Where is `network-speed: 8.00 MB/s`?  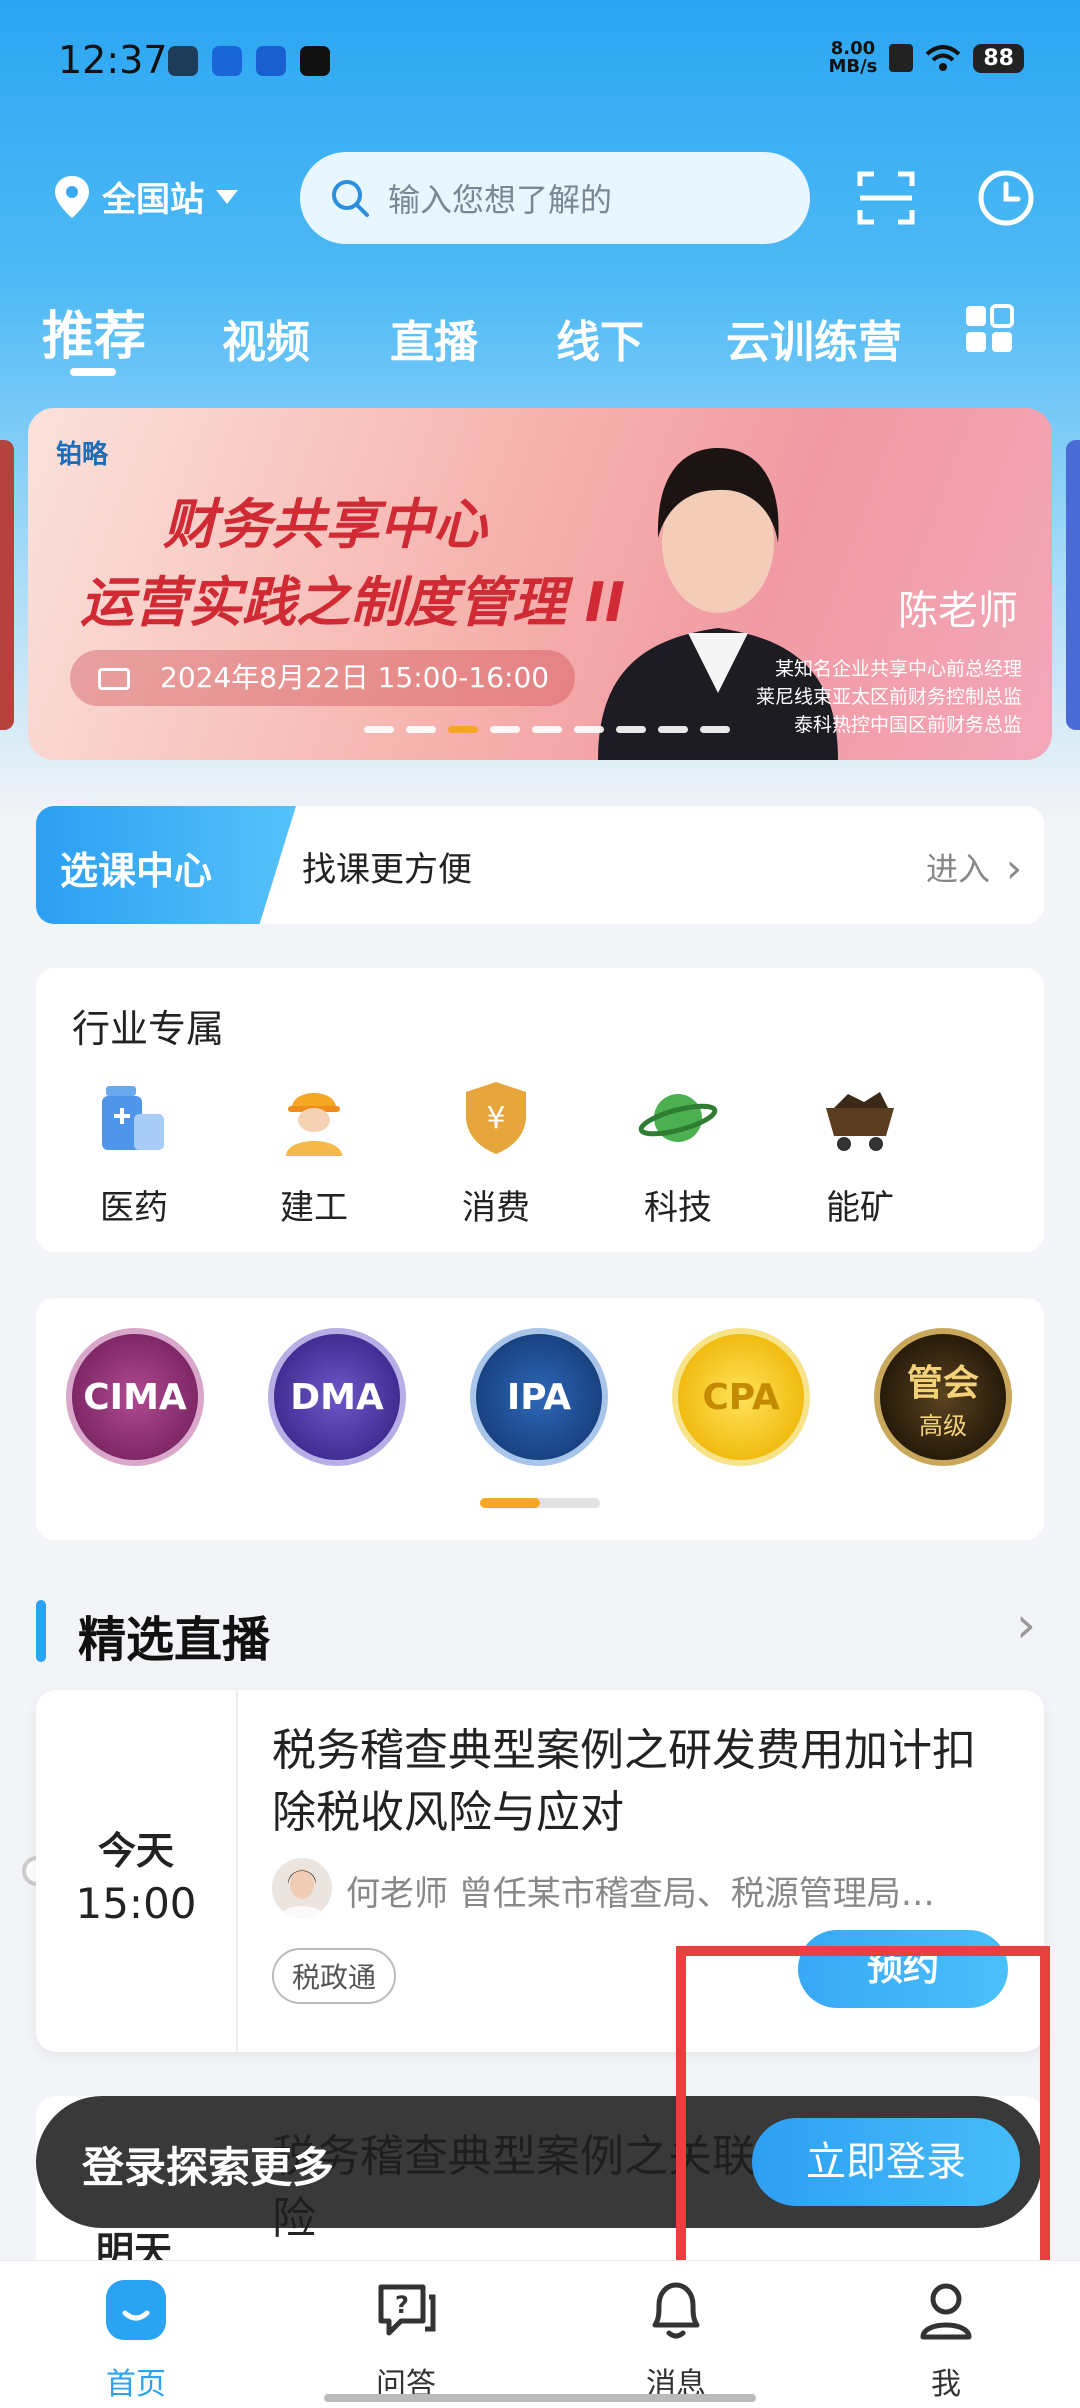 network-speed: 8.00 MB/s is located at coordinates (852, 58).